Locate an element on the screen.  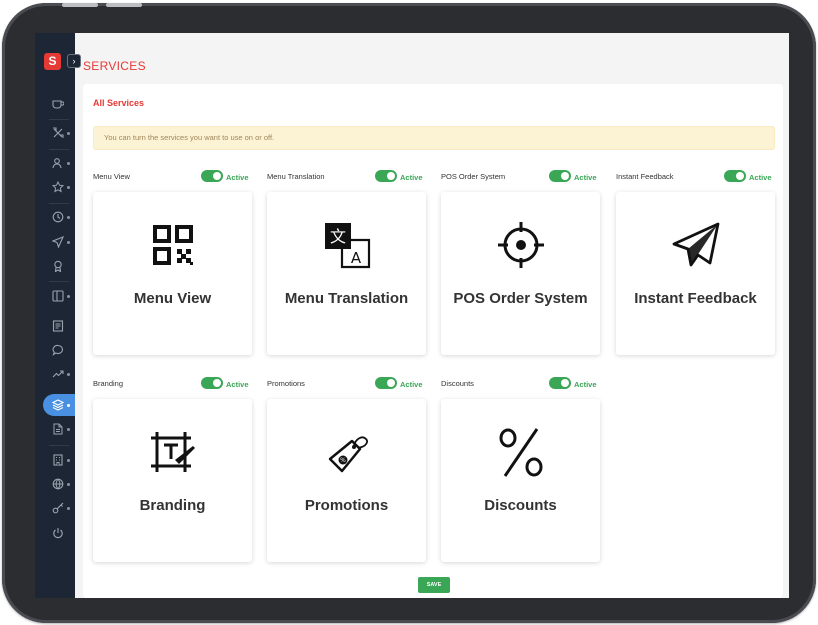
sidebar-item-award is located at coordinates (55, 266).